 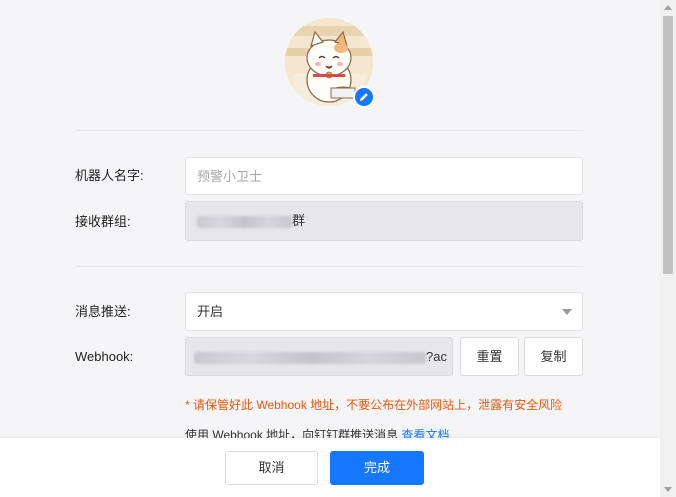 I want to click on group-value-suffix: 群, so click(x=299, y=220).